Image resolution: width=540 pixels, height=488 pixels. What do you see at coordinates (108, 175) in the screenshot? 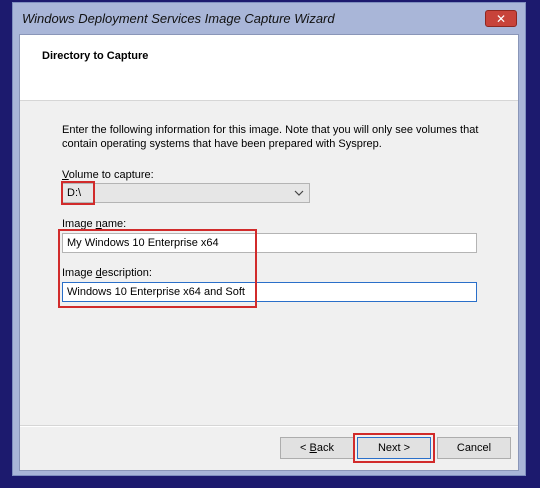
I see `volume-label: Volume to capture:` at bounding box center [108, 175].